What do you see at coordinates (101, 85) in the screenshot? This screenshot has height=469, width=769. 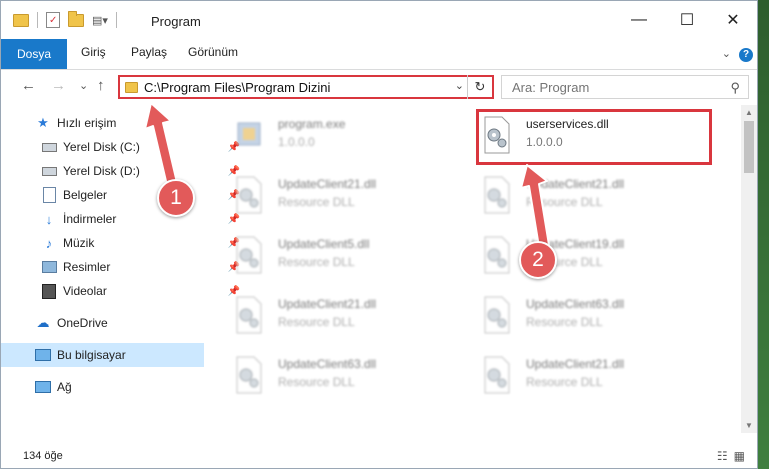 I see `up-button: ↑` at bounding box center [101, 85].